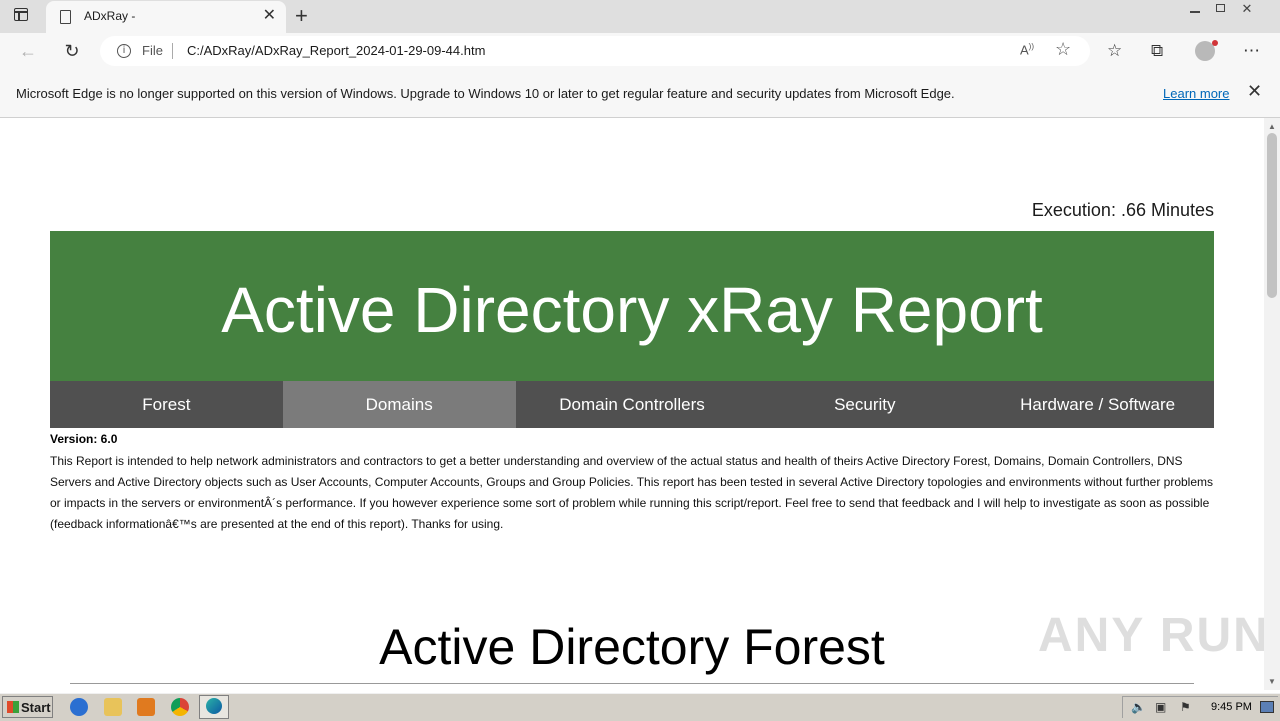  I want to click on address-divider, so click(172, 51).